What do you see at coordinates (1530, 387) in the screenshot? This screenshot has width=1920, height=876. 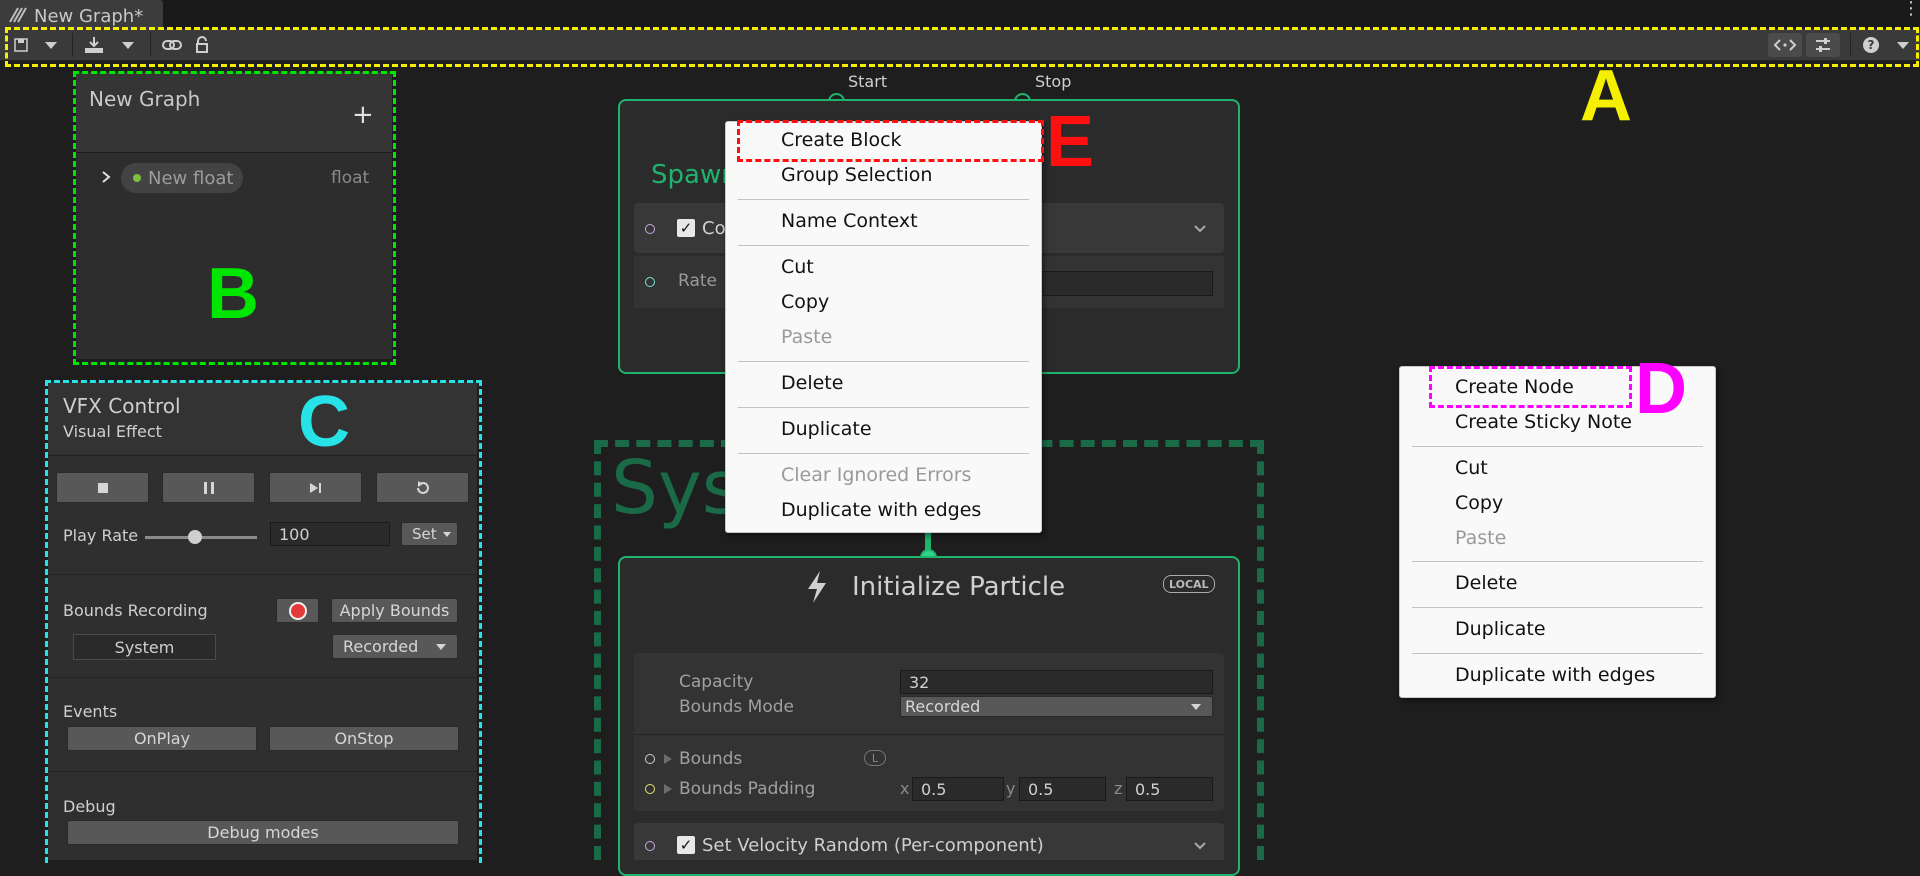 I see `annotation-box-d` at bounding box center [1530, 387].